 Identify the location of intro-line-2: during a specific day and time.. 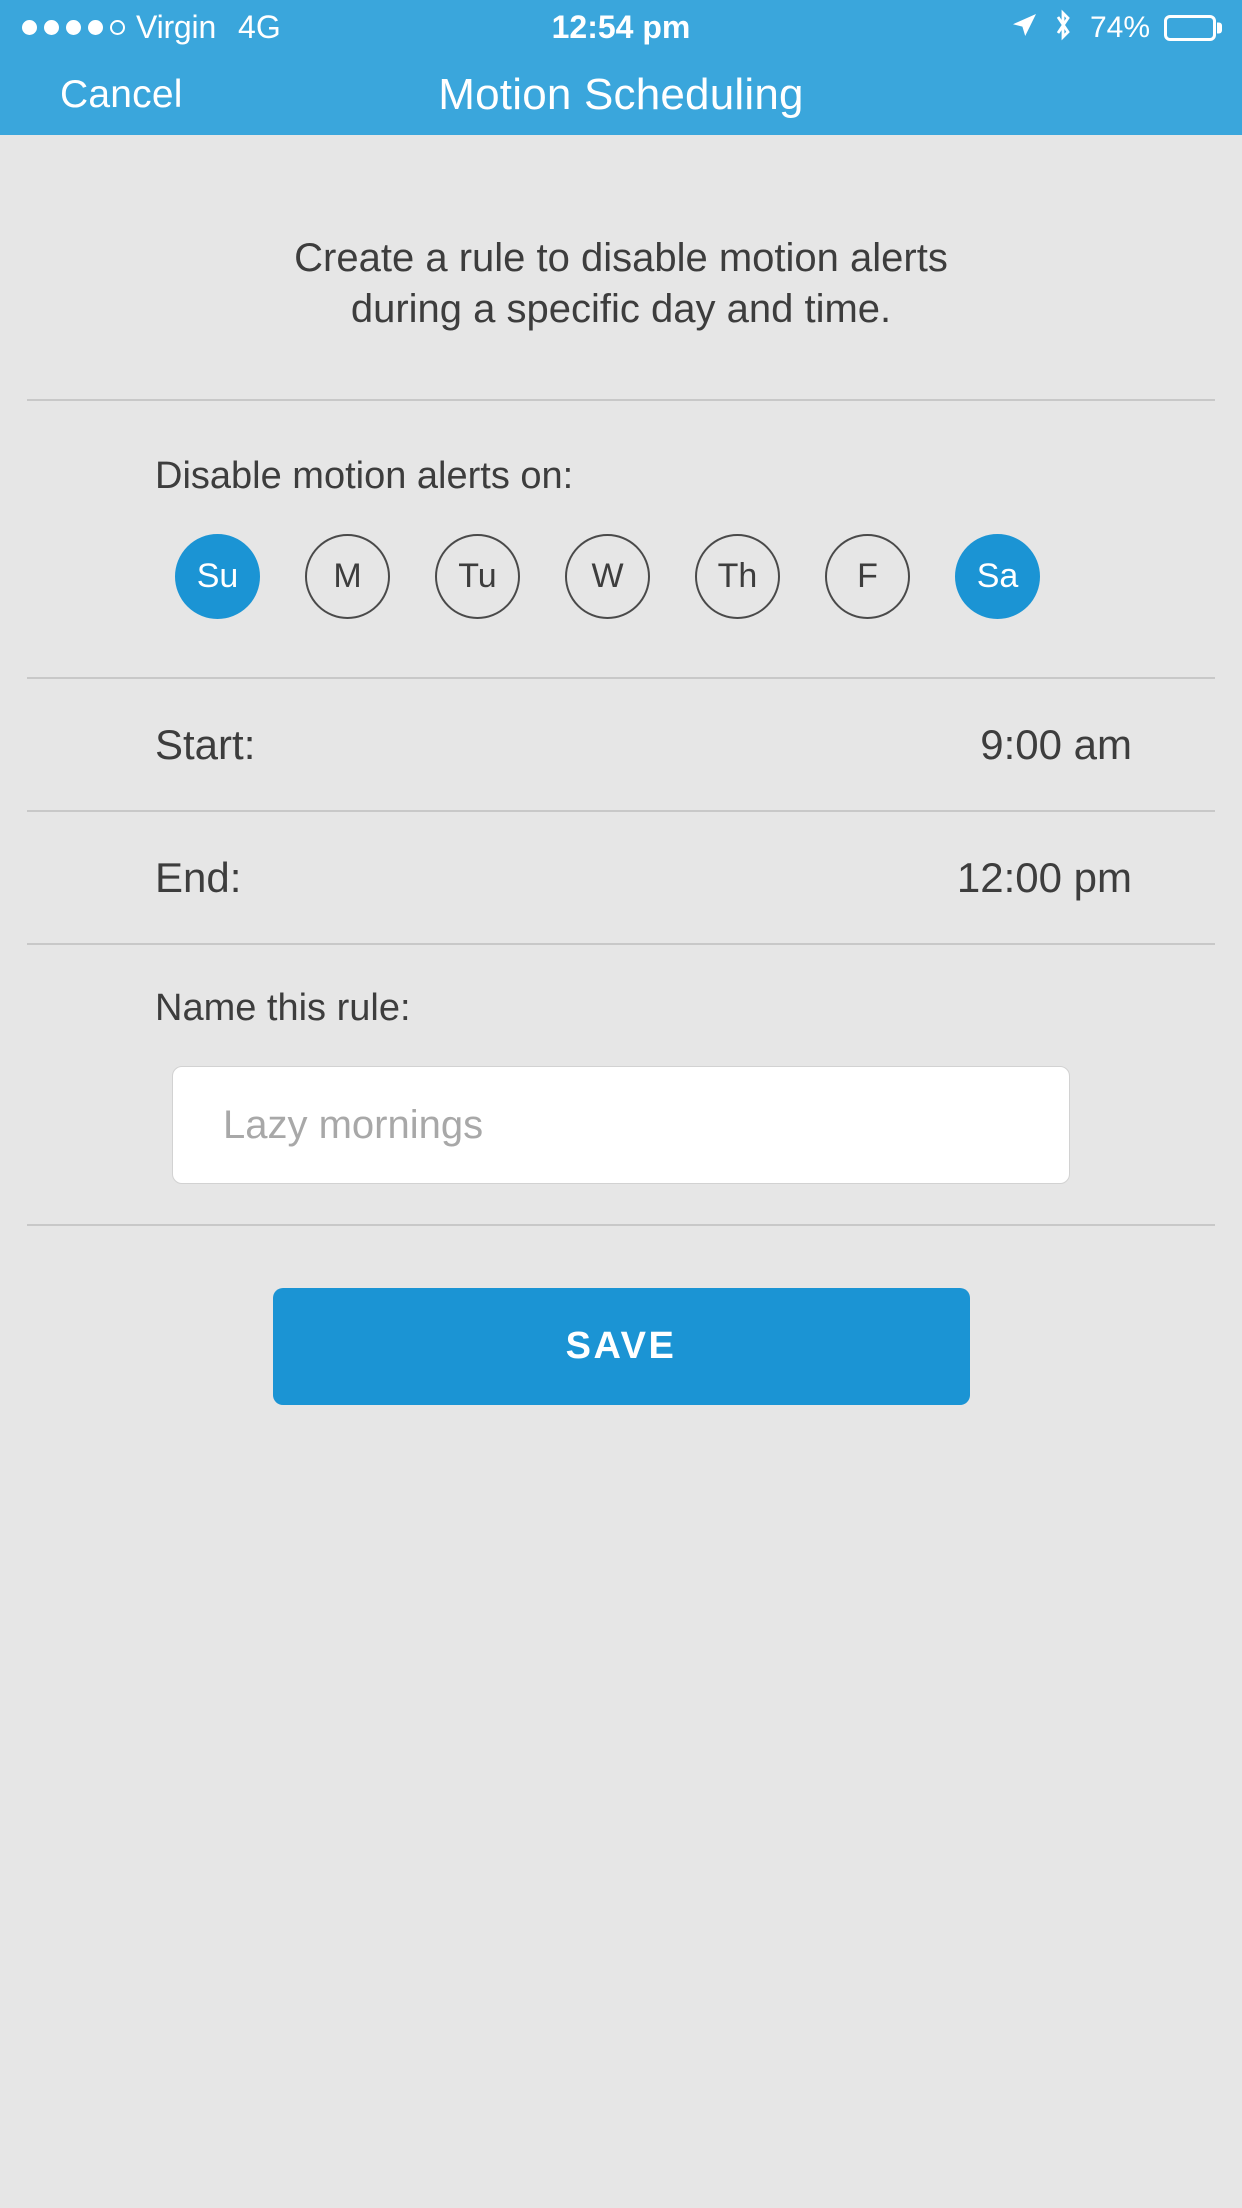
(621, 309).